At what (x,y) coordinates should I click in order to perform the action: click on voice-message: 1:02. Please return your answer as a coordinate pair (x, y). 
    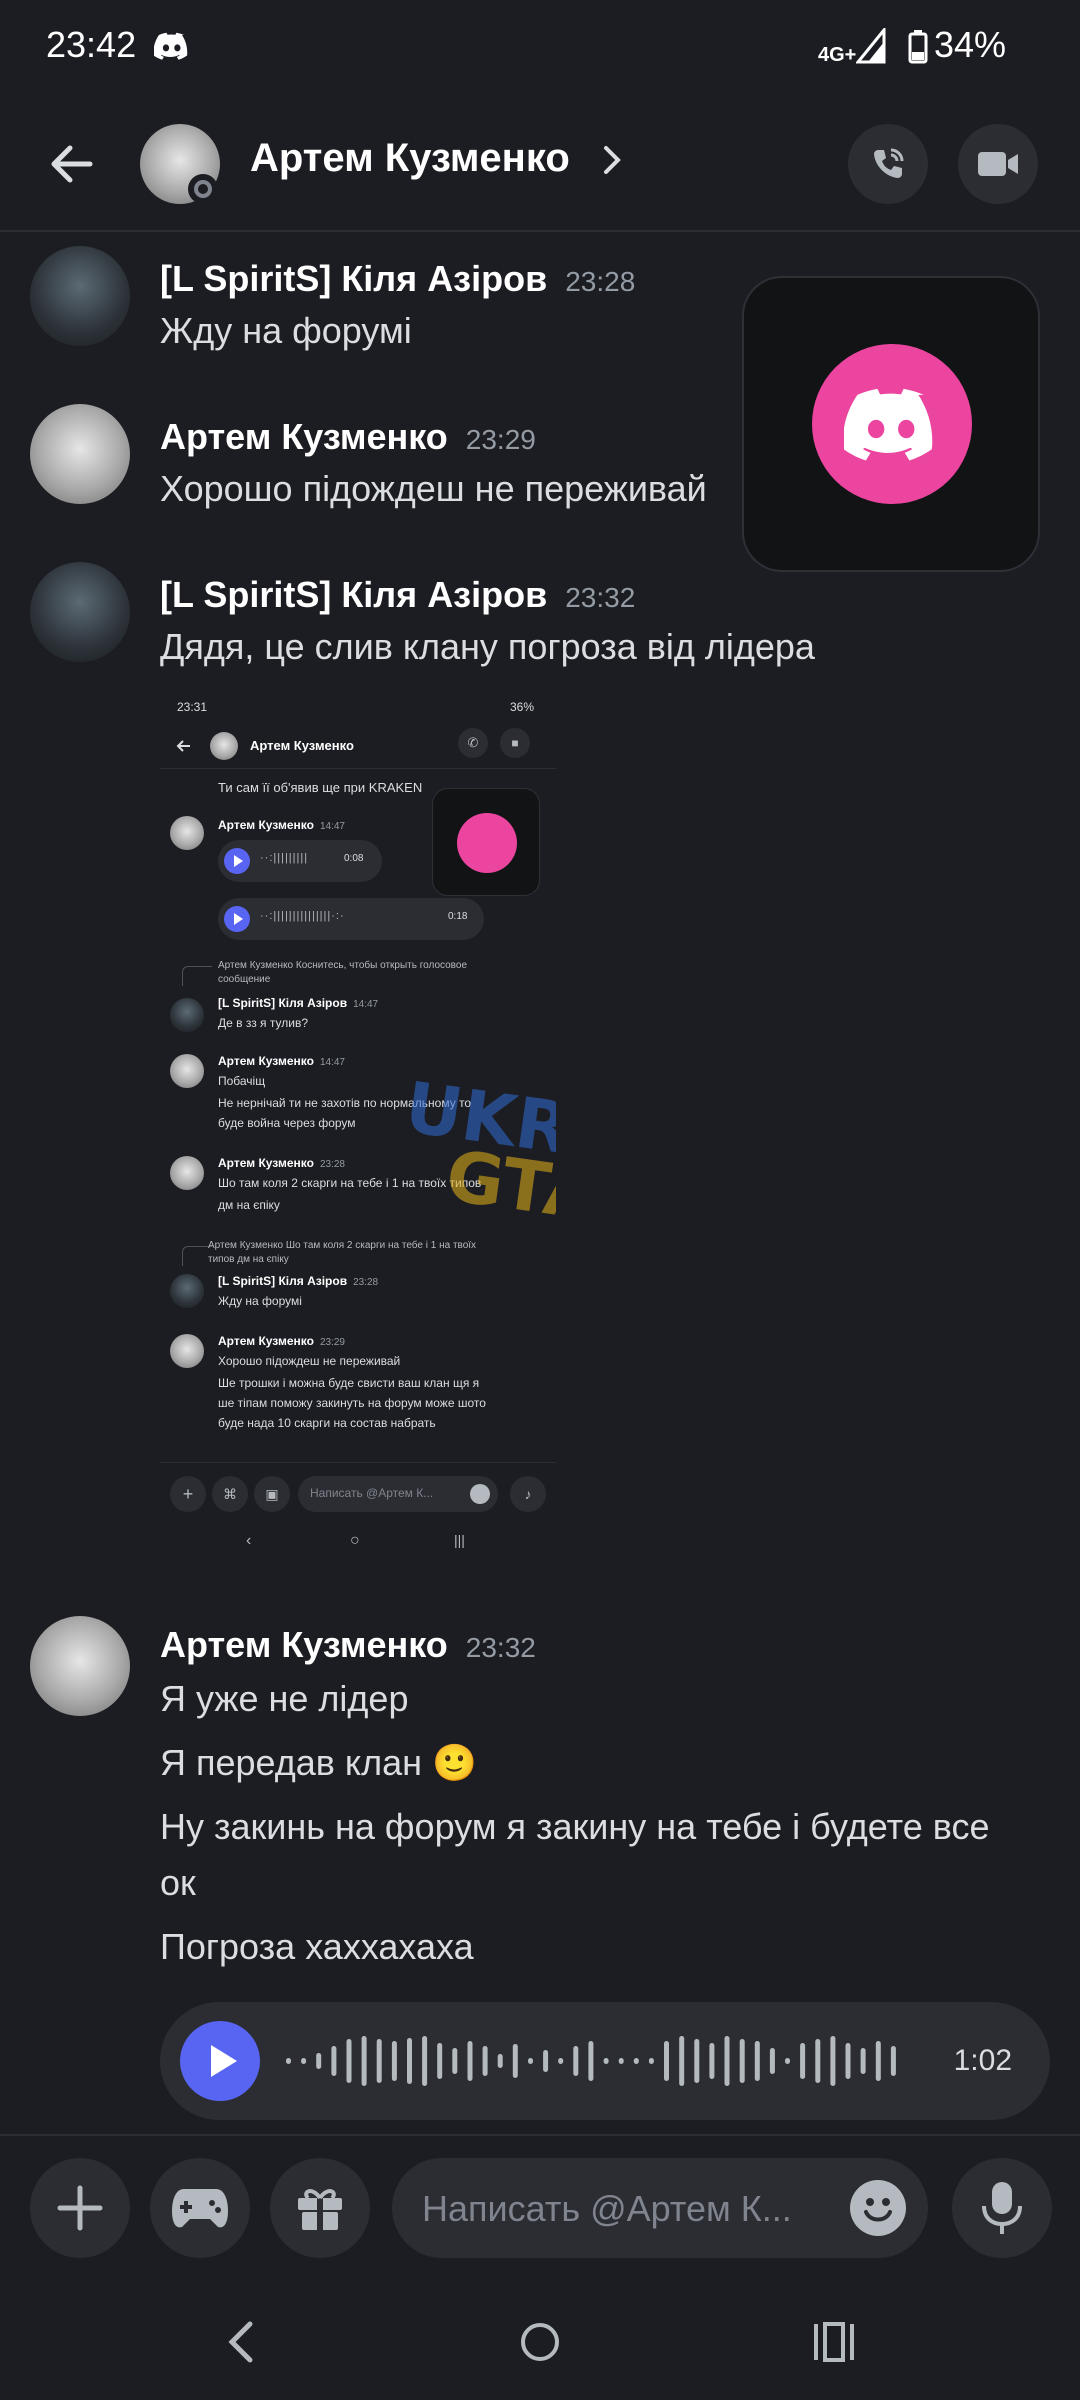
    Looking at the image, I should click on (605, 2061).